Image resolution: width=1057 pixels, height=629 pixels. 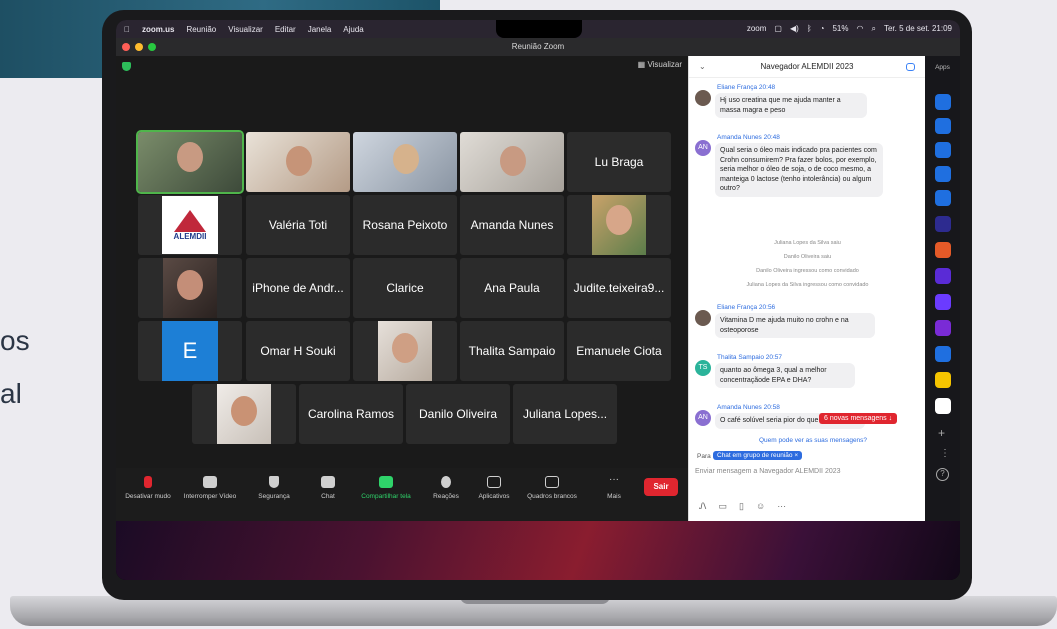 I want to click on recipient-chip: Chat em grupo de reunião ×, so click(x=758, y=455).